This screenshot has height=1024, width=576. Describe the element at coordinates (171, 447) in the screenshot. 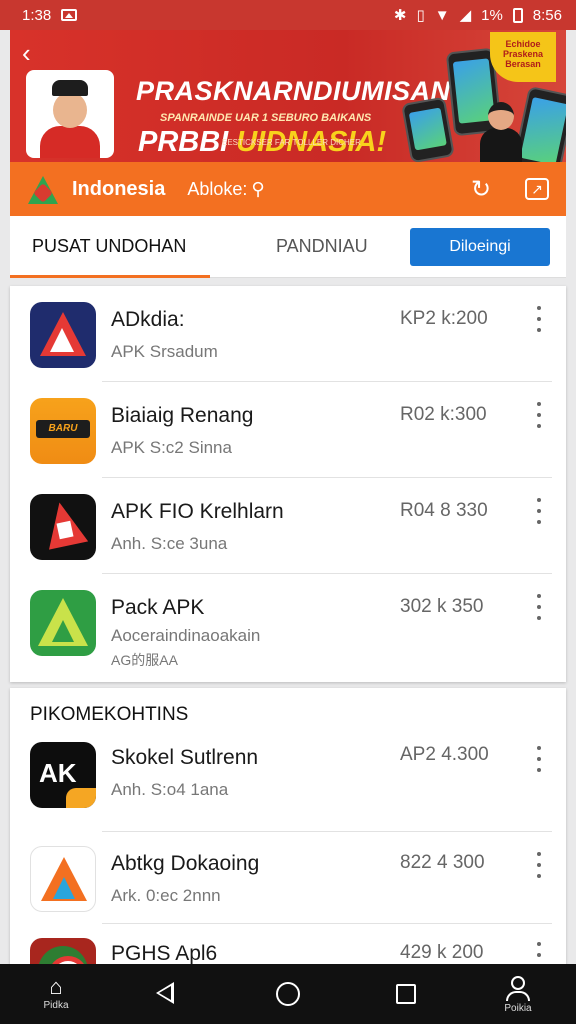

I see `app-meta: APK S:c2 Sinna` at that location.